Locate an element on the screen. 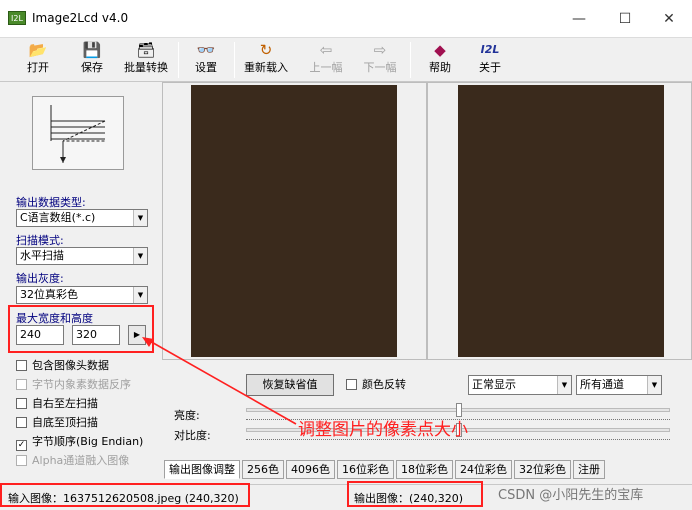 The height and width of the screenshot is (510, 692). invert-color-checkbox: 颜色反转 is located at coordinates (376, 385).